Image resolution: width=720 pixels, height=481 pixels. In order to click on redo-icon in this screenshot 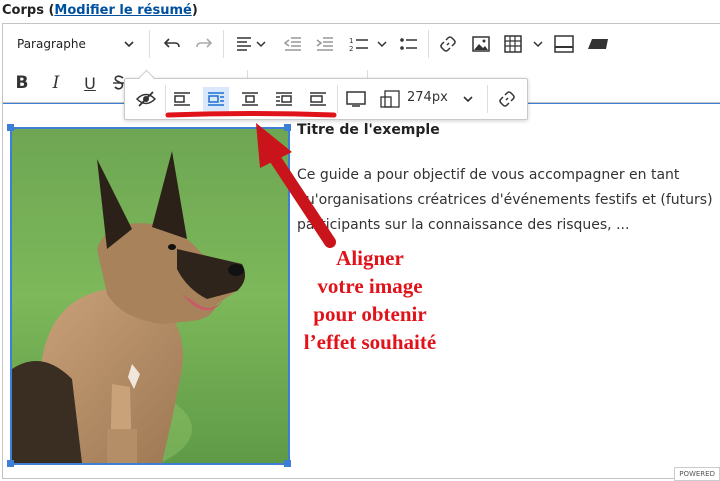, I will do `click(204, 43)`.